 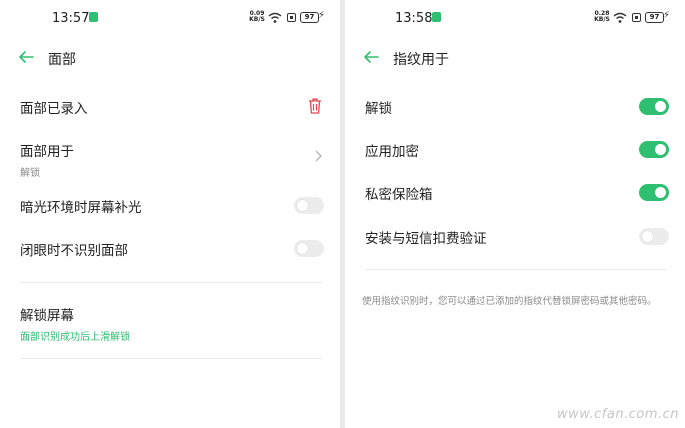 I want to click on low-light-fill-label: 暗光环境时屏幕补光, so click(x=81, y=208).